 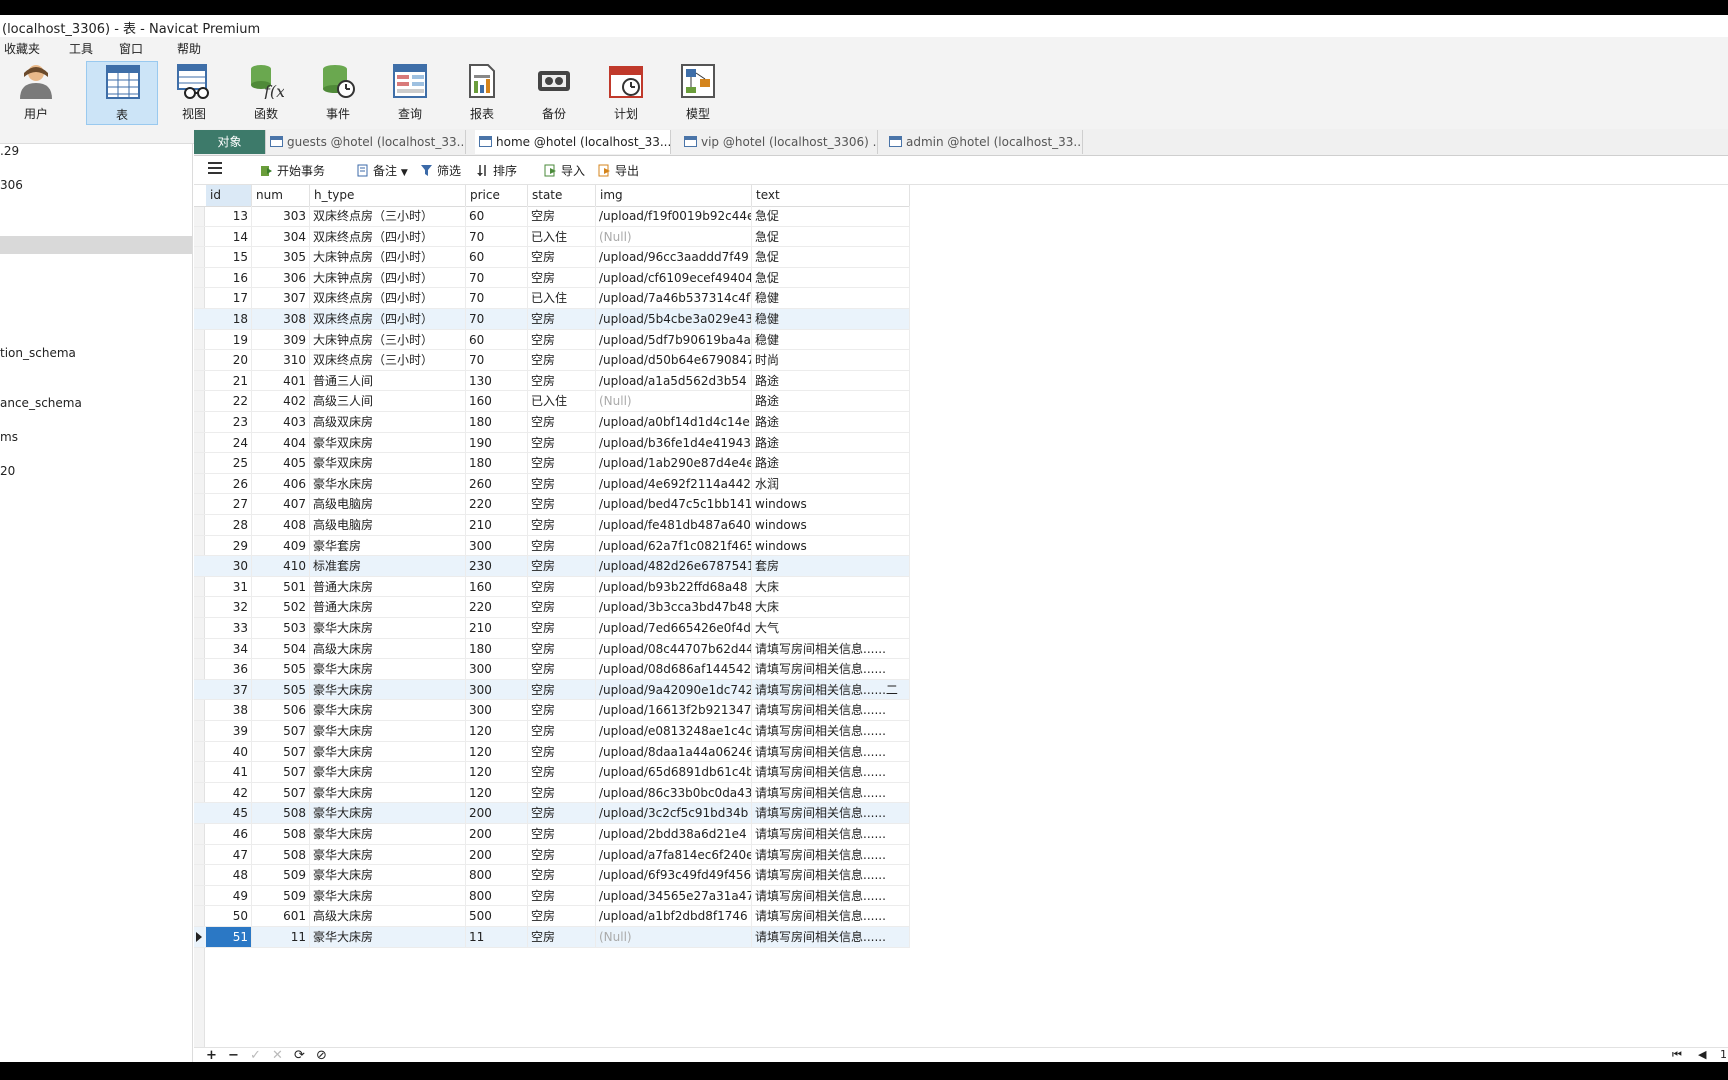 What do you see at coordinates (497, 566) in the screenshot?
I see `cell-price: 230` at bounding box center [497, 566].